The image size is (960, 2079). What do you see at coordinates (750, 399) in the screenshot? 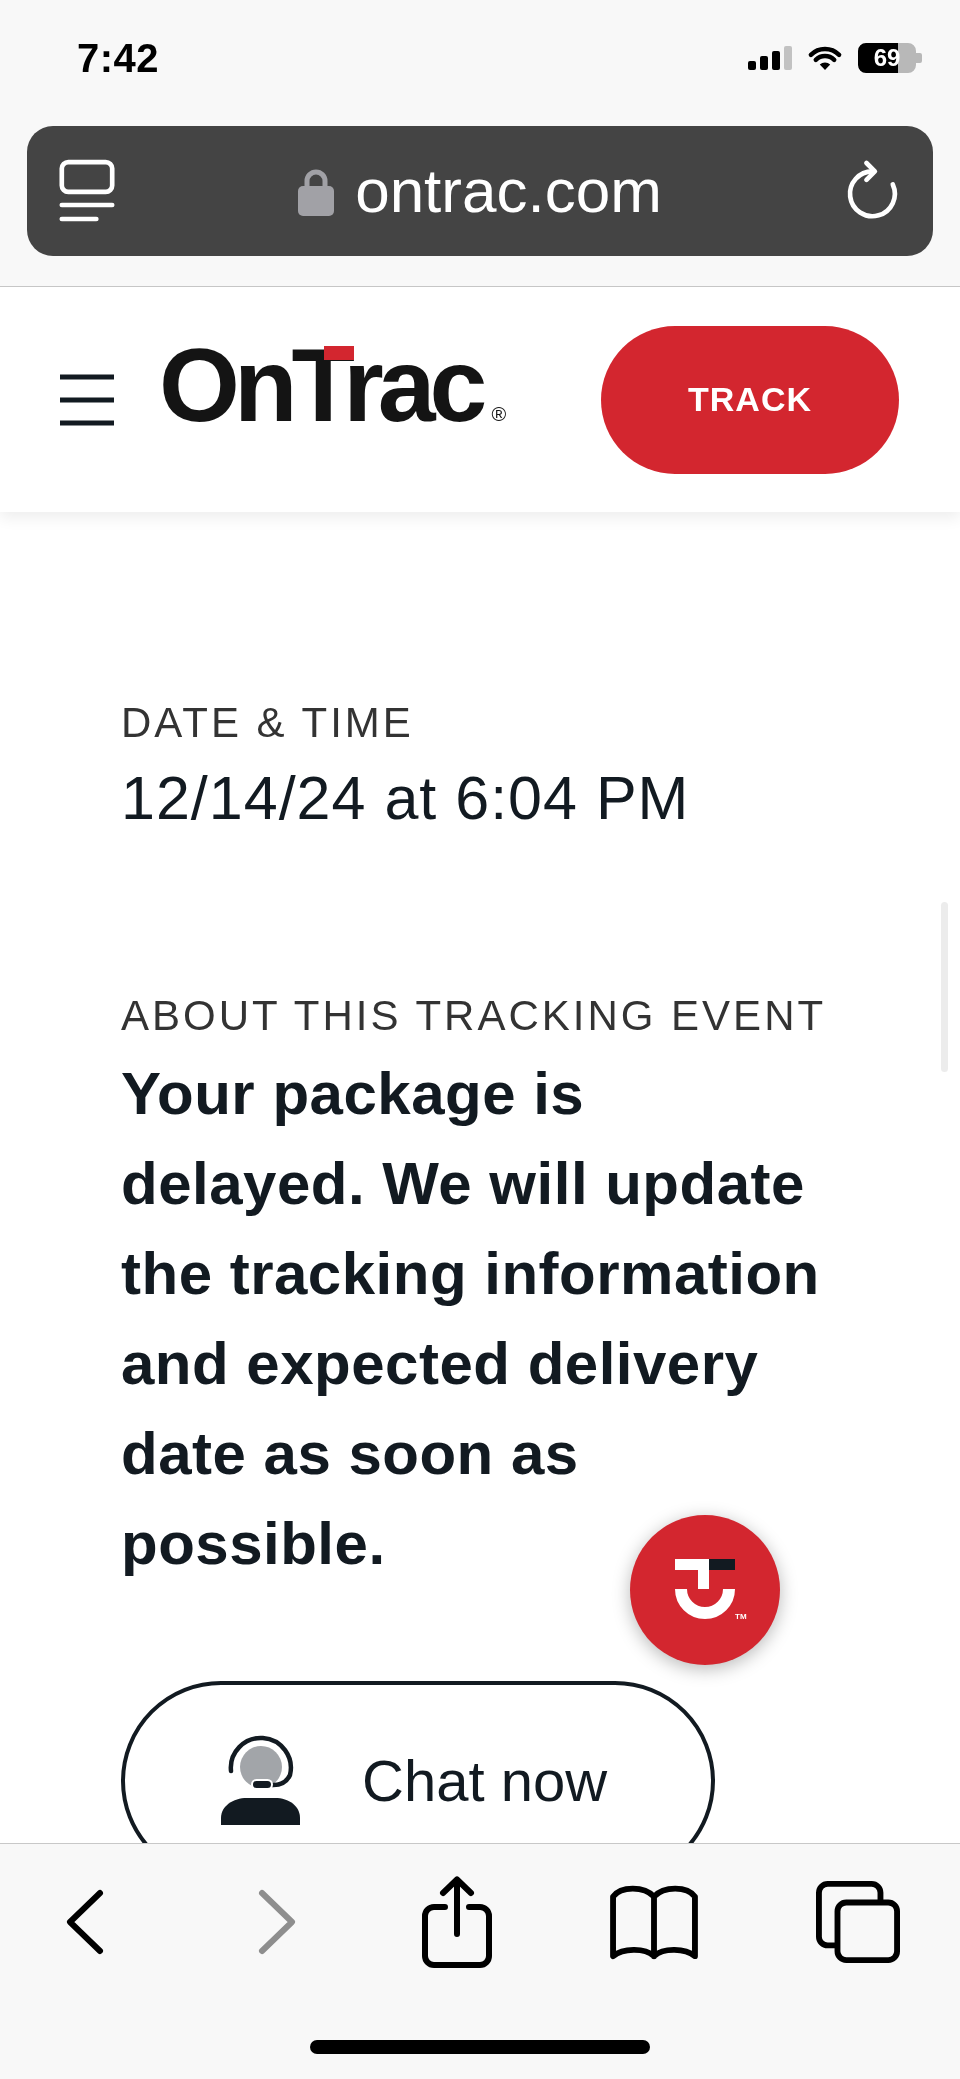
I see `track-button: TRACK` at bounding box center [750, 399].